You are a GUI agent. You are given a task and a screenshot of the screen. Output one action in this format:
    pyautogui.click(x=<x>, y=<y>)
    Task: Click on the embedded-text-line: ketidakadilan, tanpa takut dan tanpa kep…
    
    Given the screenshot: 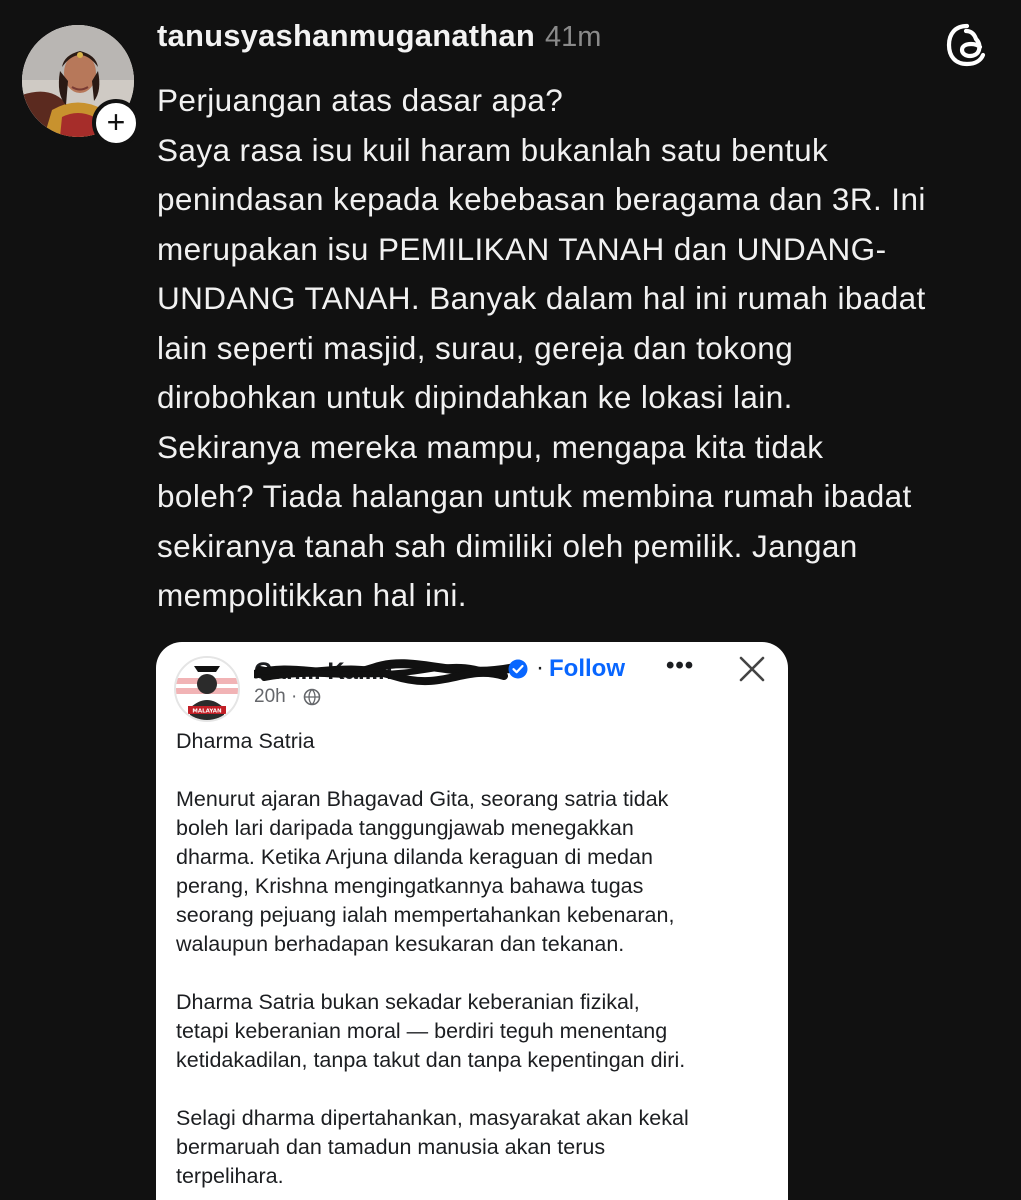 What is the action you would take?
    pyautogui.click(x=431, y=1060)
    